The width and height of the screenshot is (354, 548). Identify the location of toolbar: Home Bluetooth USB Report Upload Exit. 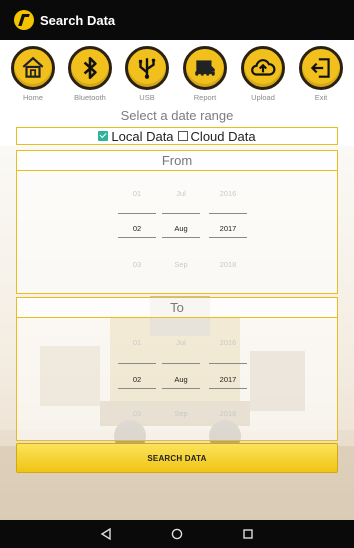
(177, 73).